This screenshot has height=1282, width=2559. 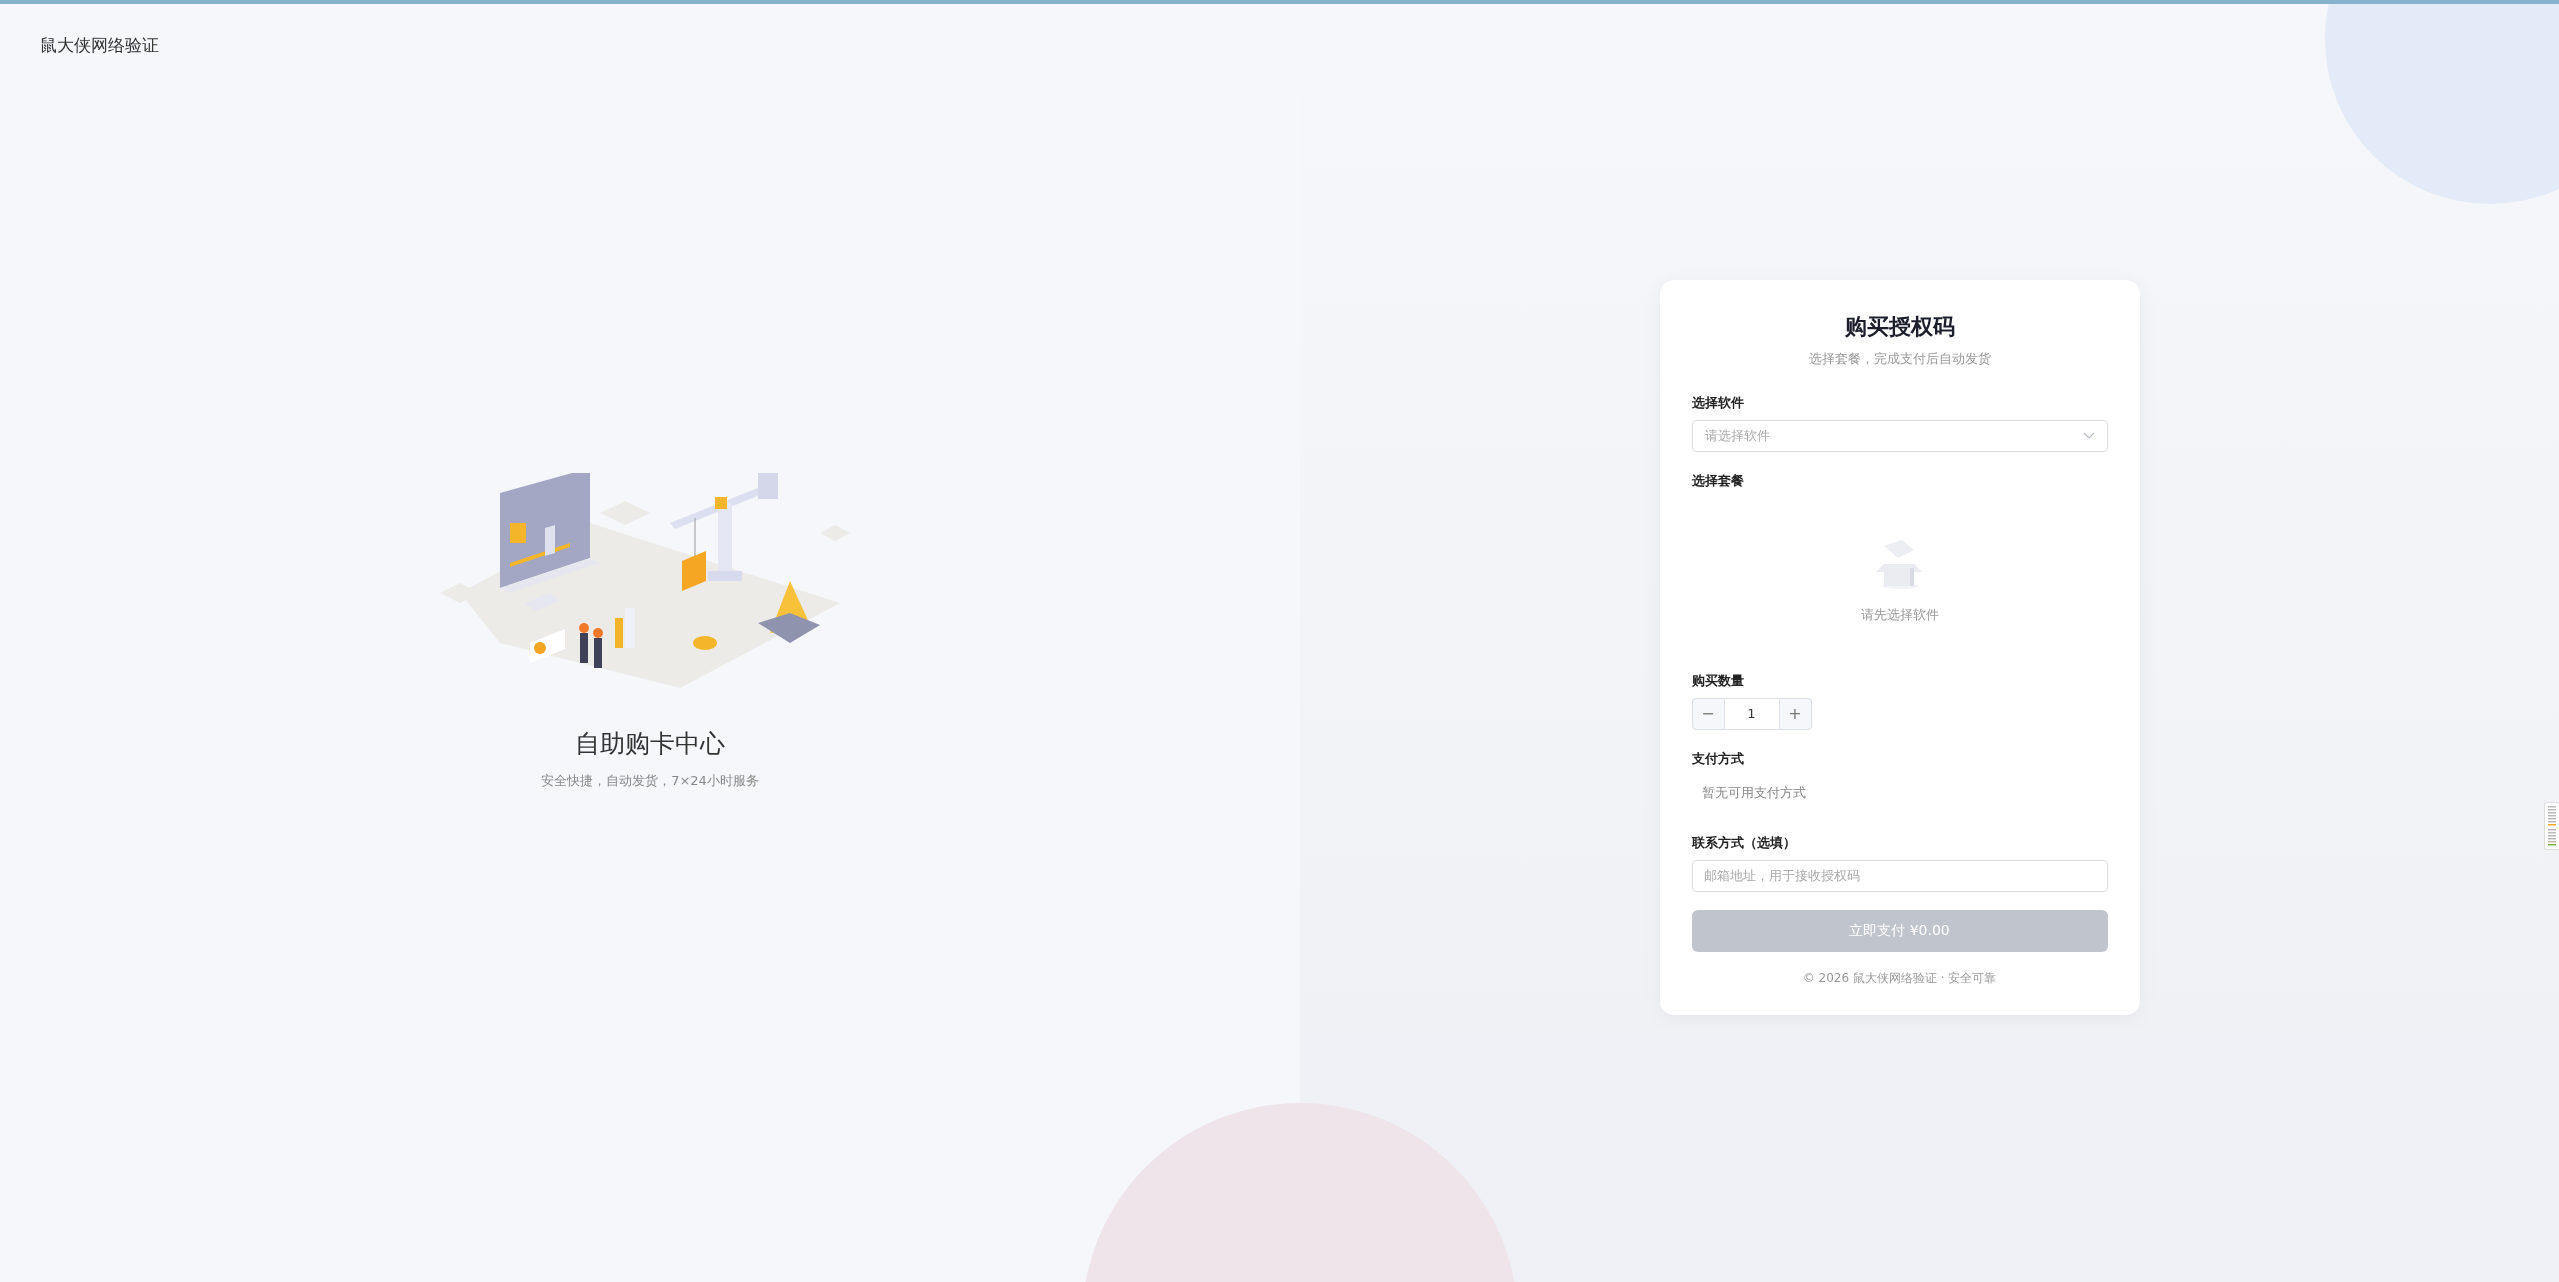 What do you see at coordinates (1899, 358) in the screenshot?
I see `card-subtitle: 选择套餐，完成支付后自动发货` at bounding box center [1899, 358].